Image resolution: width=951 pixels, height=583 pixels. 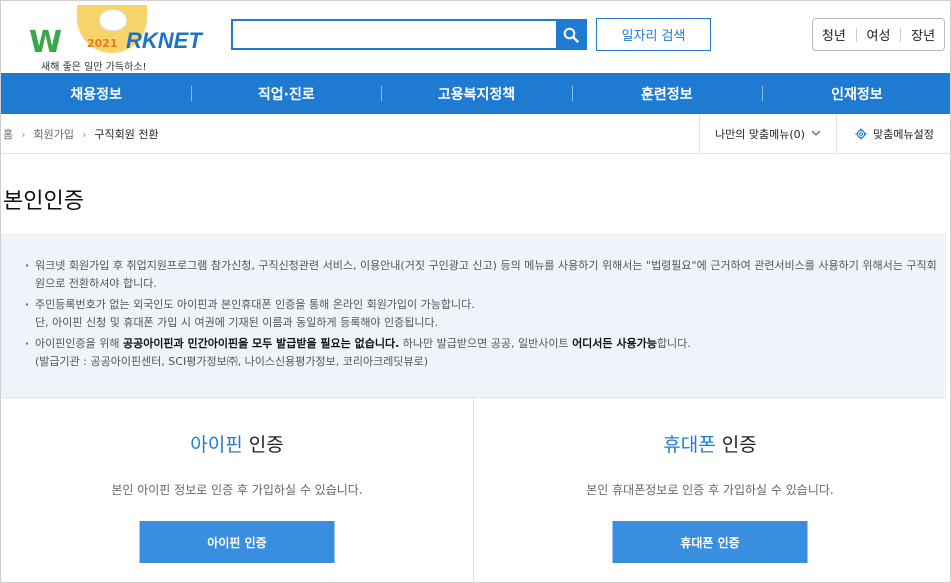 I want to click on search-button, so click(x=570, y=34).